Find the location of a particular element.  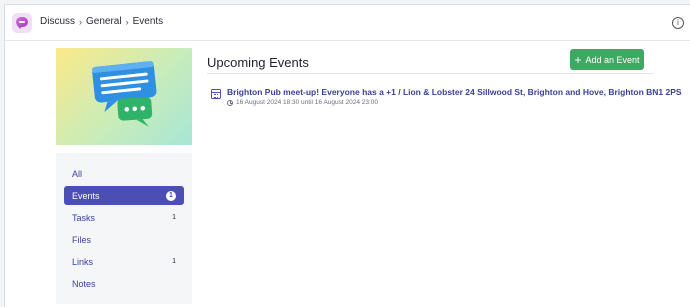

sidebar-item-label: Links is located at coordinates (83, 261).